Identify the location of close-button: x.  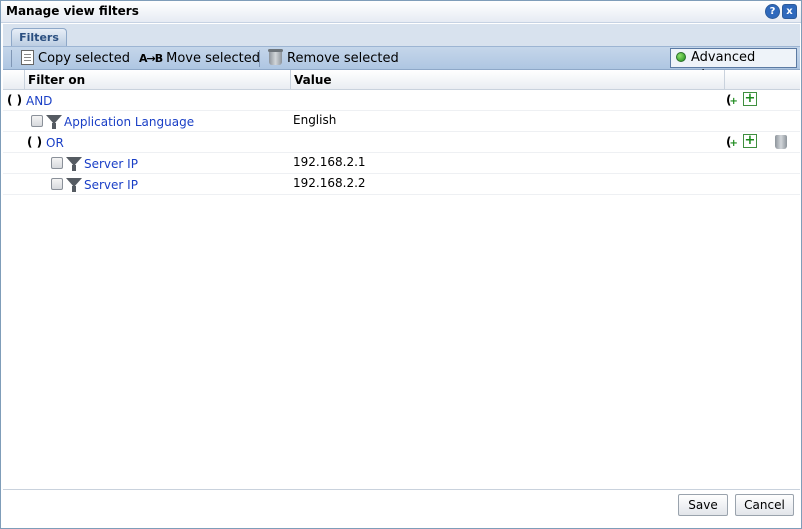
(789, 11).